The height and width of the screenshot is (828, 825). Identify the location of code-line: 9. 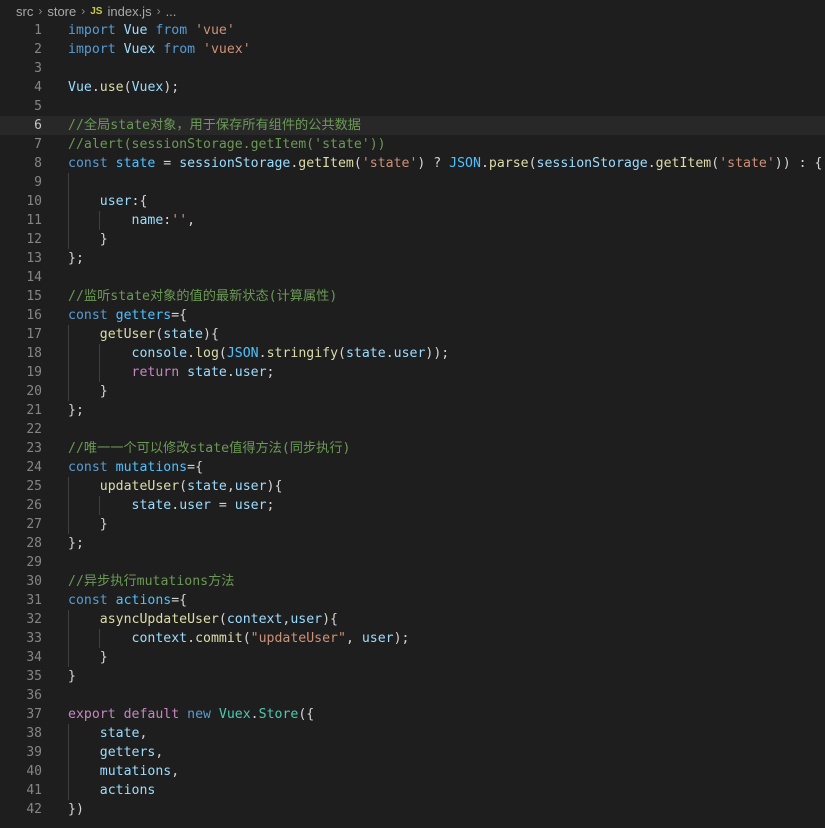
(412, 182).